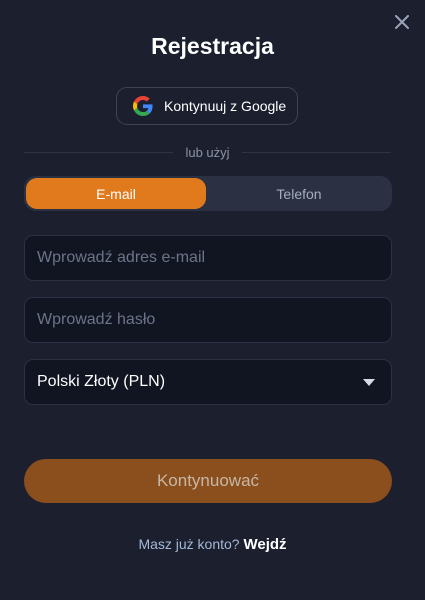  I want to click on password-field, so click(208, 320).